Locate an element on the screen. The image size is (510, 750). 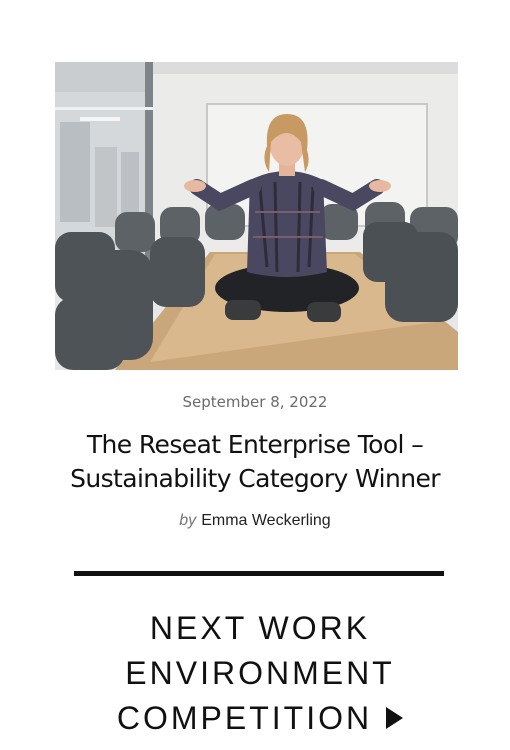
cta-line-3: COMPETITION is located at coordinates (244, 718).